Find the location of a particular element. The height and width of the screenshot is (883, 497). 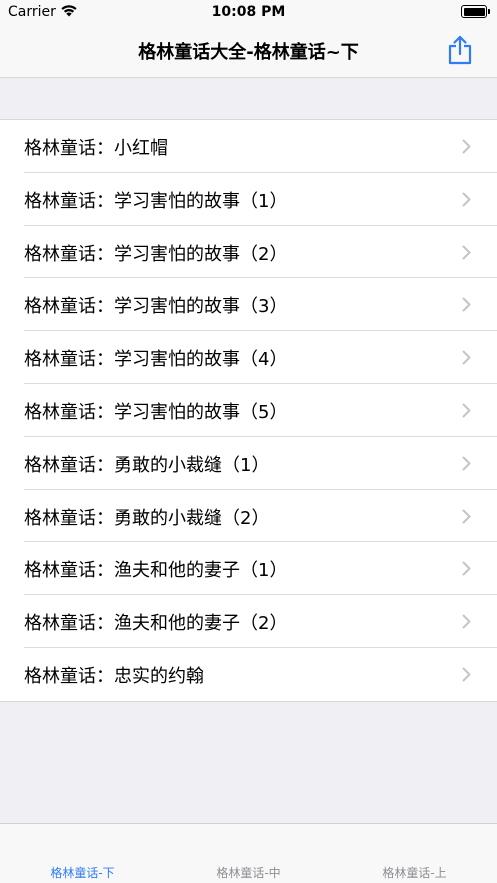

list-item: 格林童话：学习害怕的故事（2） is located at coordinates (248, 252).